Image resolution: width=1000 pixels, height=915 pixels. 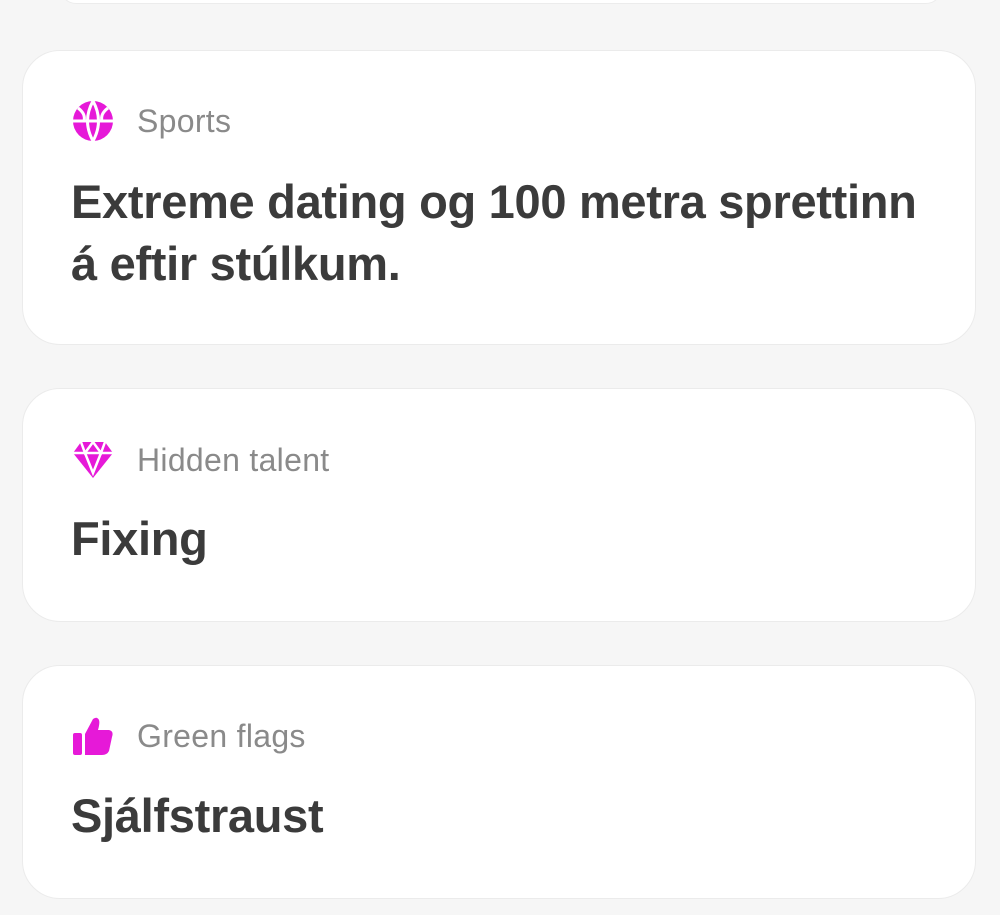 I want to click on card-label: Sports, so click(x=184, y=120).